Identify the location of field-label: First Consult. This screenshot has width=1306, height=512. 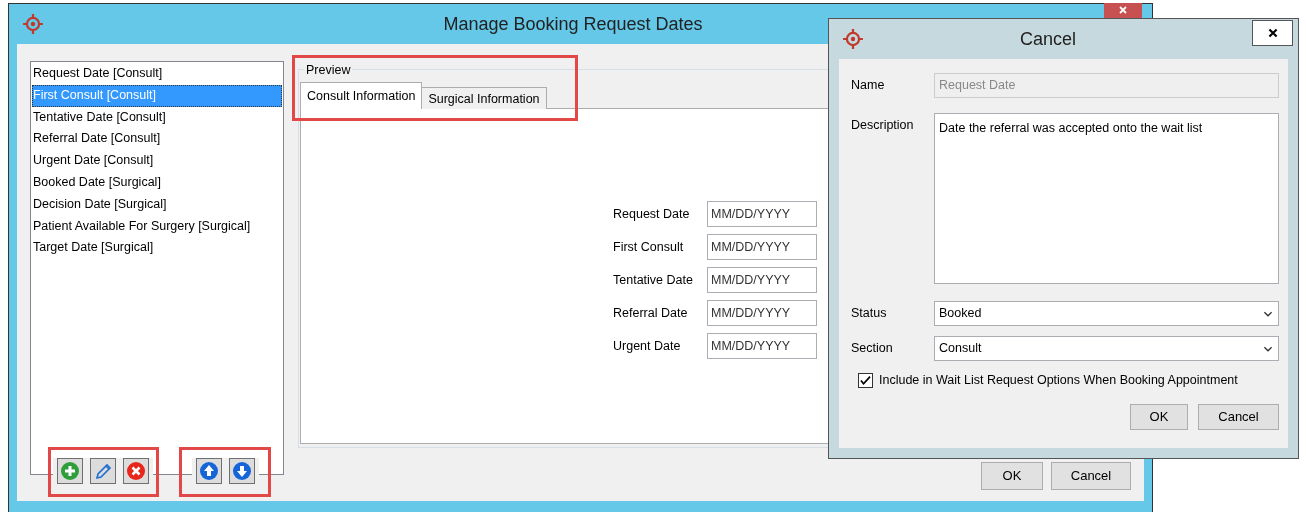
(649, 247).